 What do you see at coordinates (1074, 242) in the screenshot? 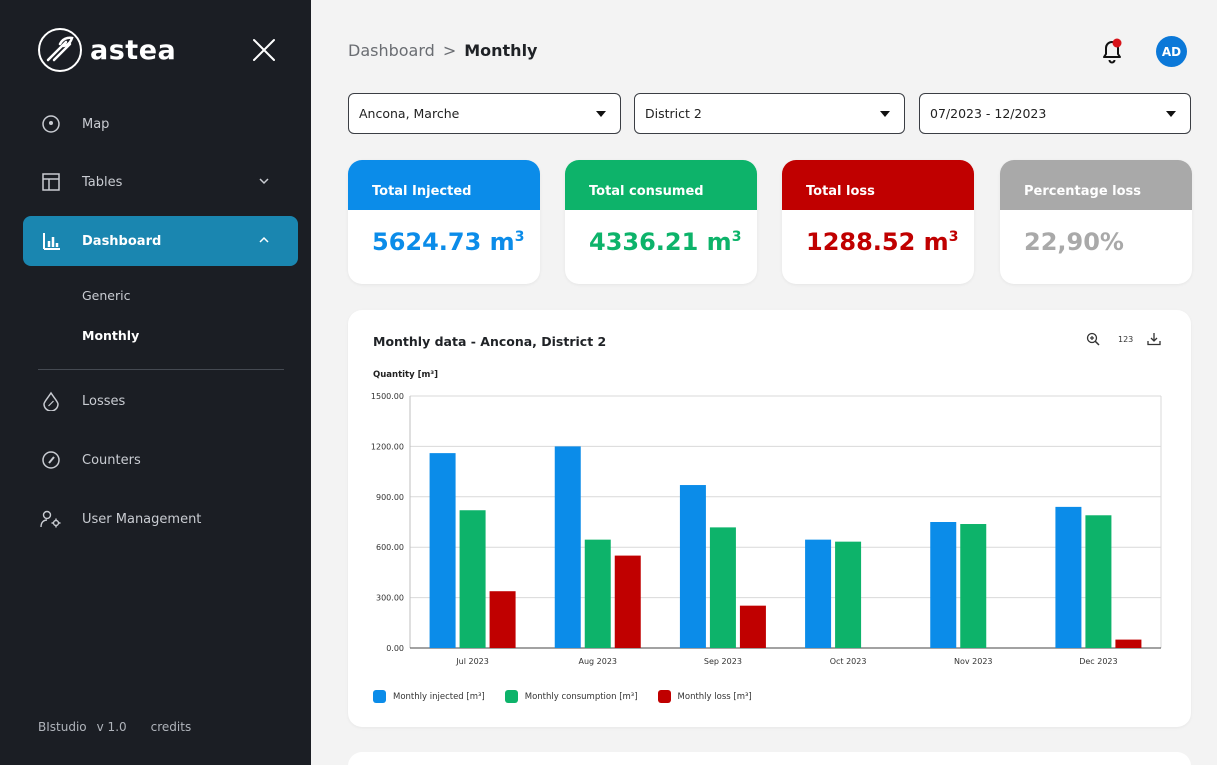
I see `kpi-value: 22,90%` at bounding box center [1074, 242].